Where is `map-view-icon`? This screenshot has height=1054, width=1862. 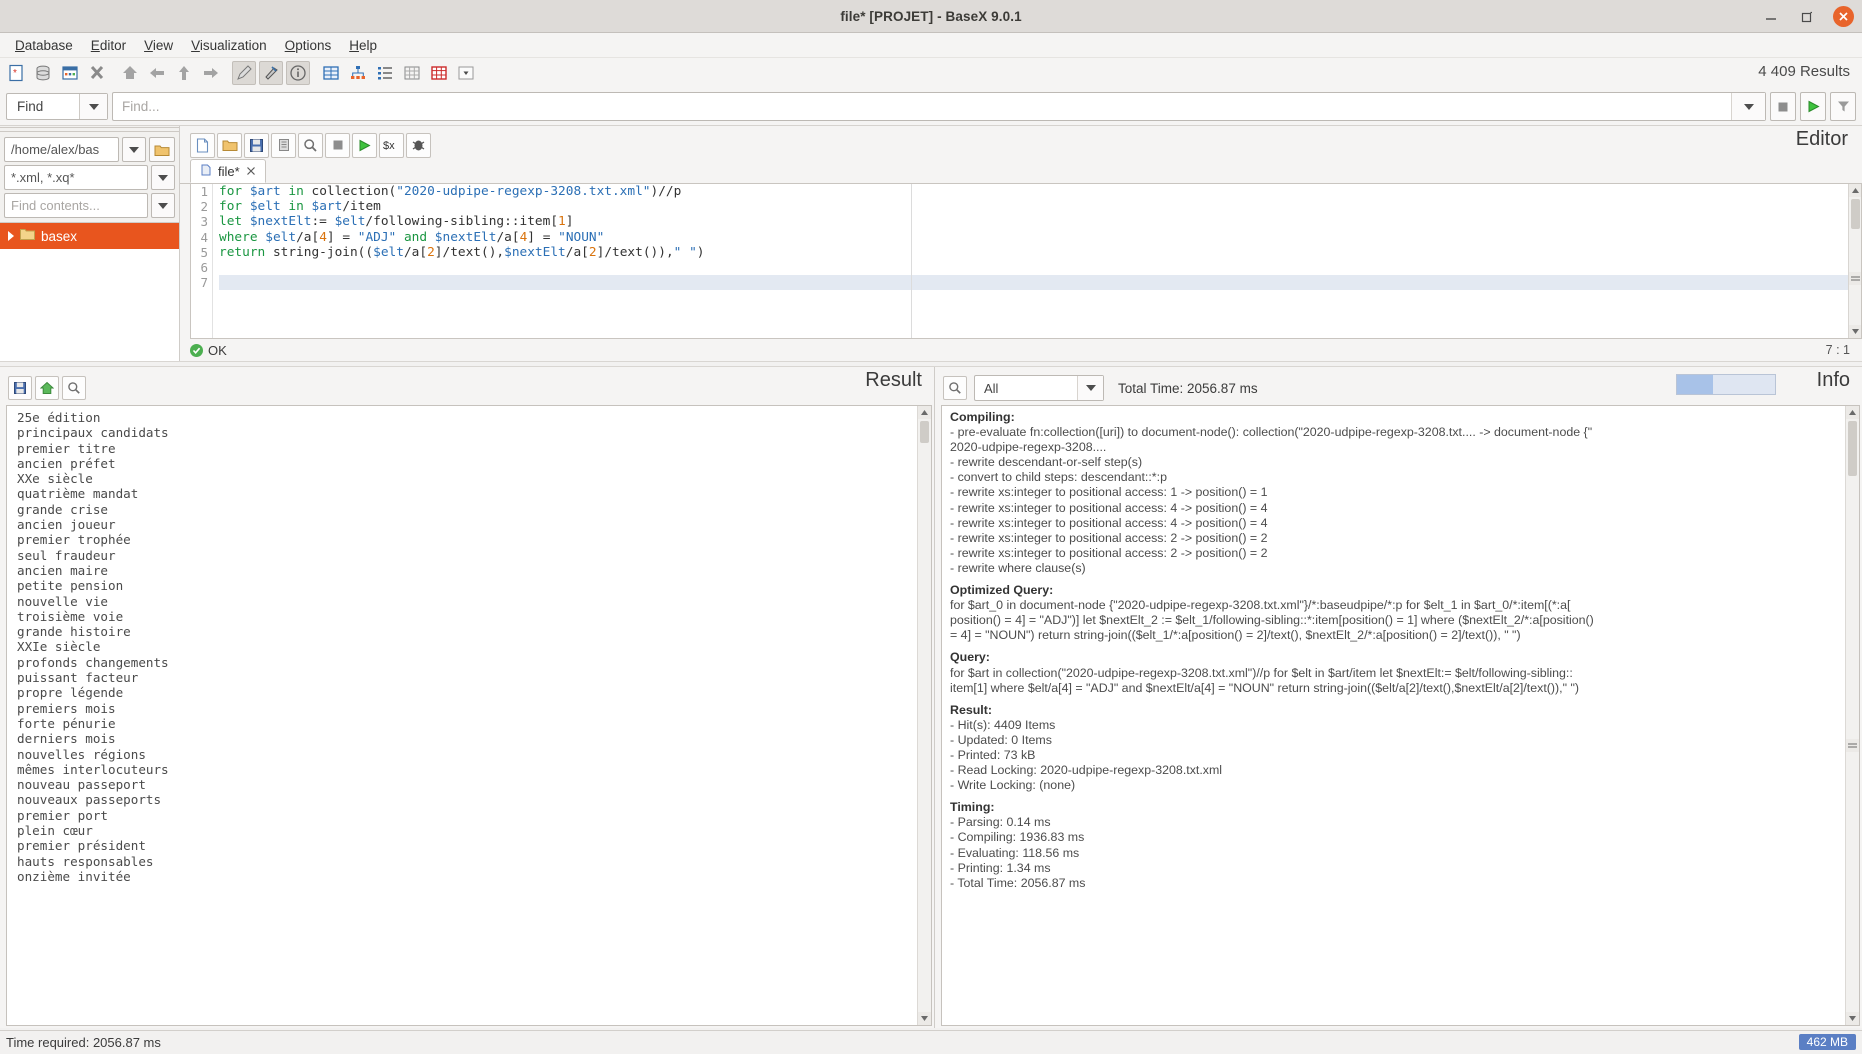 map-view-icon is located at coordinates (412, 73).